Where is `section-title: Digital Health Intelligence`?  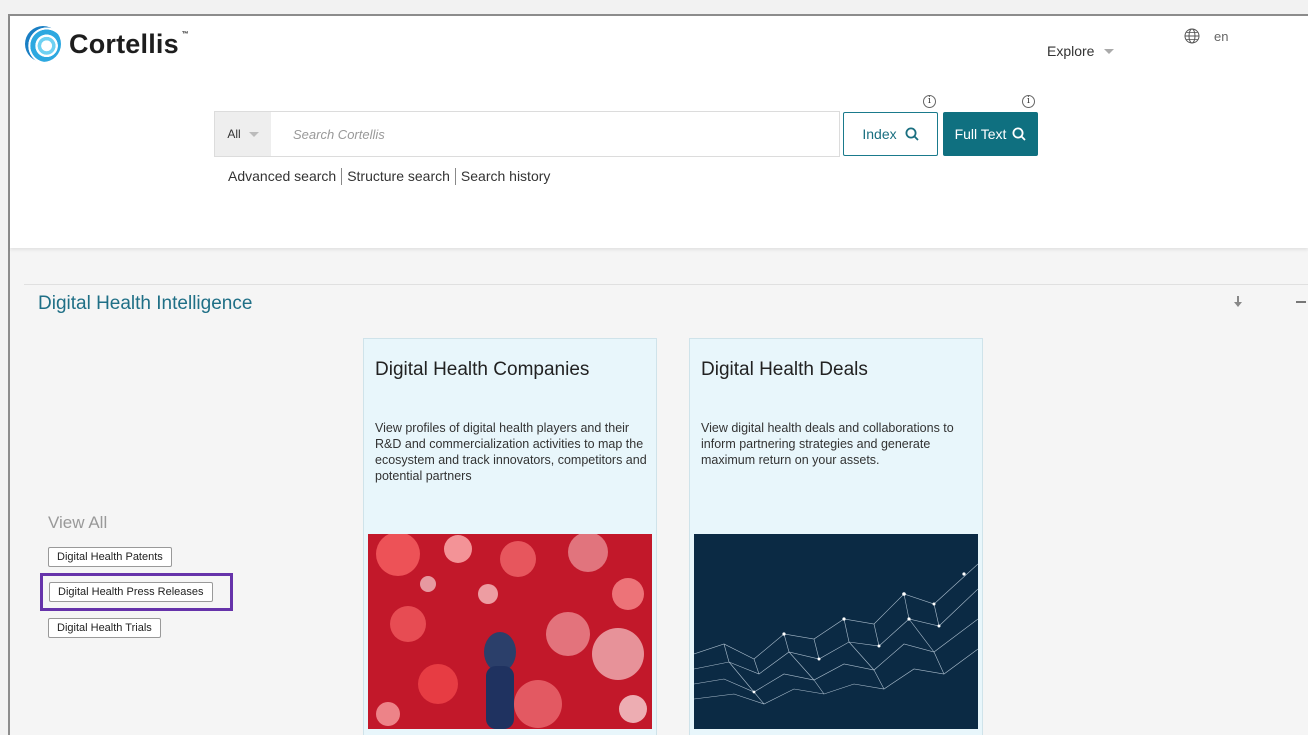 section-title: Digital Health Intelligence is located at coordinates (145, 303).